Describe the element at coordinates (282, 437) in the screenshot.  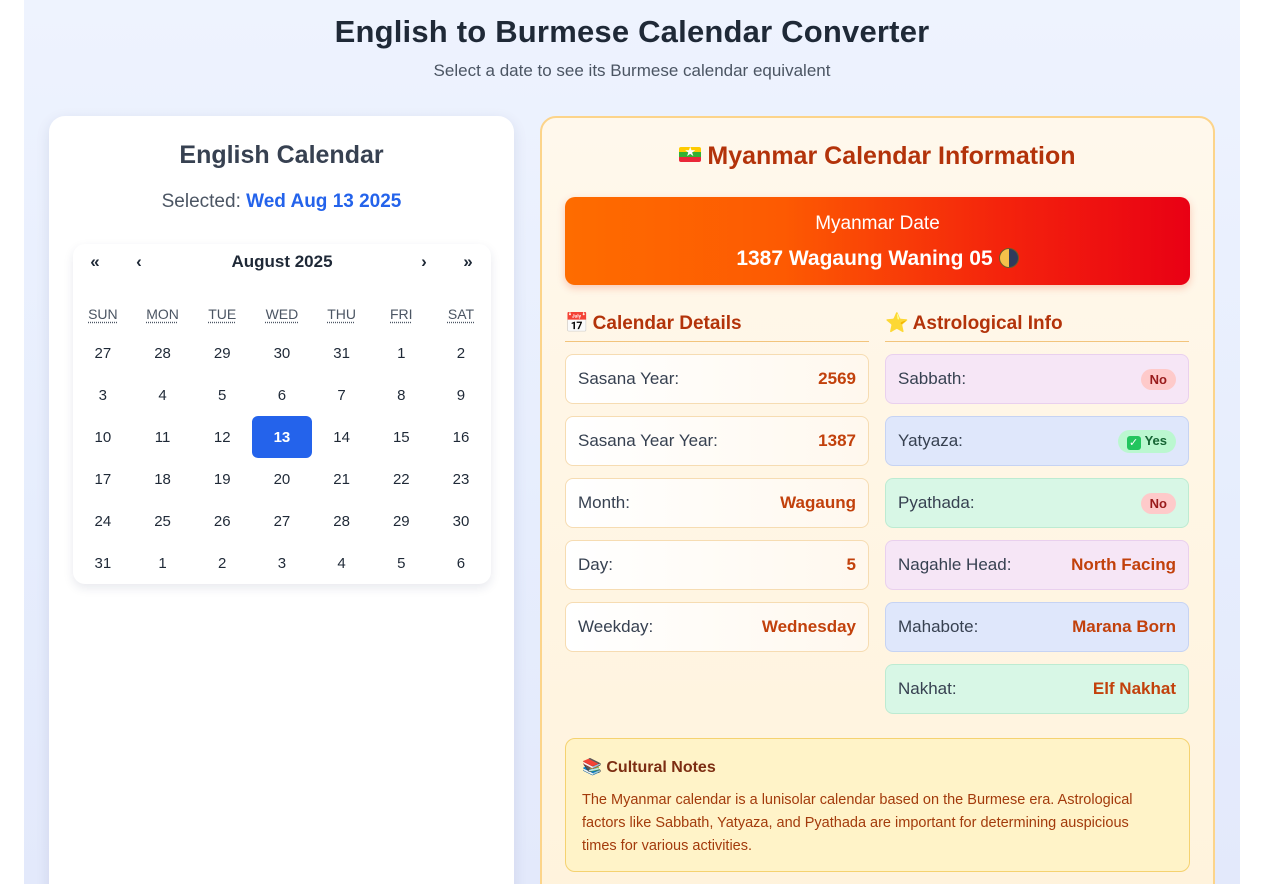
I see `day-cell-selected: 13` at that location.